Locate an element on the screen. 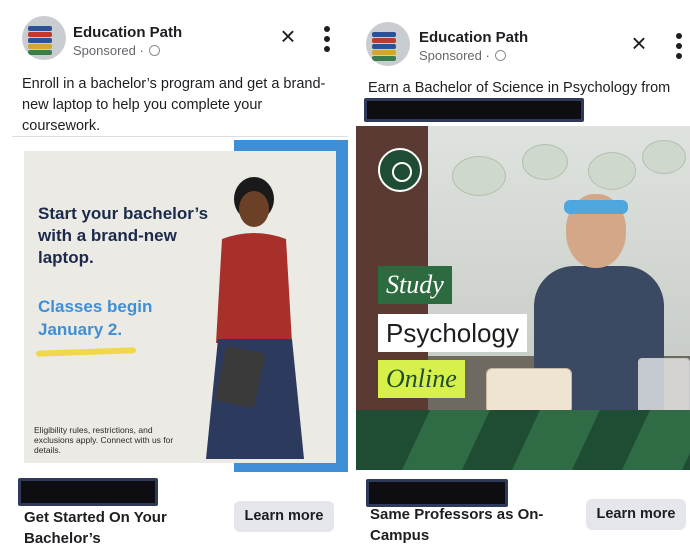  woman-illustration is located at coordinates (255, 318).